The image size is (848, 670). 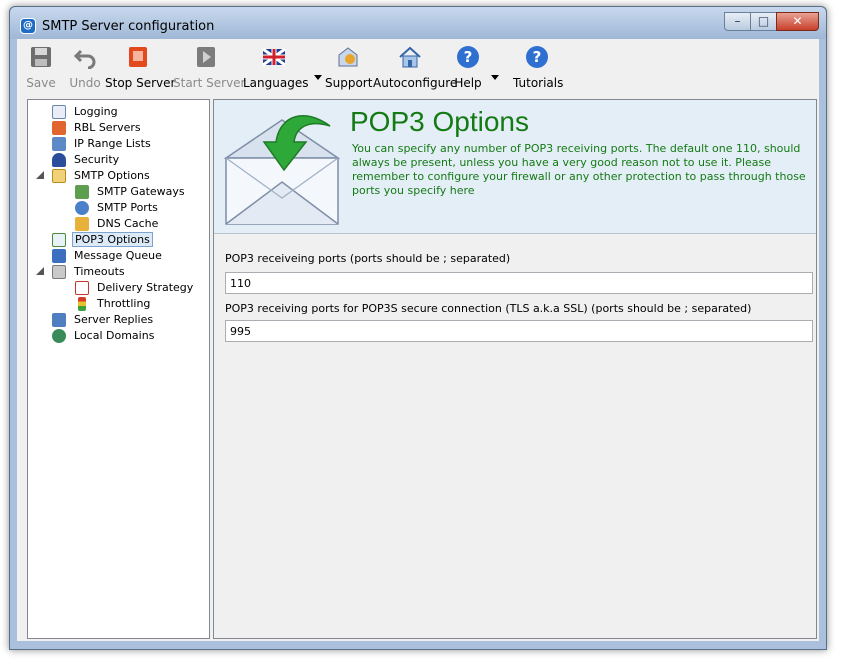 What do you see at coordinates (41, 83) in the screenshot?
I see `save-label: Save` at bounding box center [41, 83].